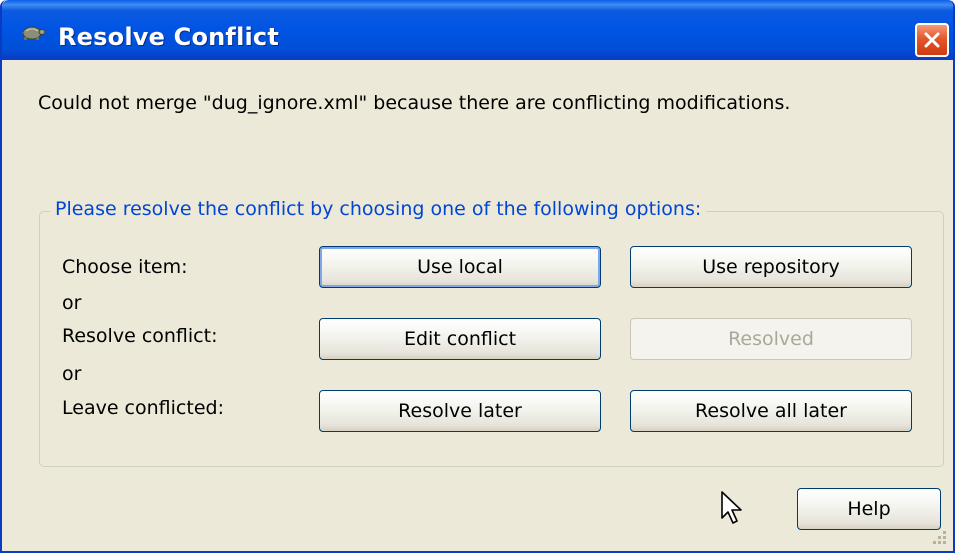  Describe the element at coordinates (932, 40) in the screenshot. I see `close-button` at that location.